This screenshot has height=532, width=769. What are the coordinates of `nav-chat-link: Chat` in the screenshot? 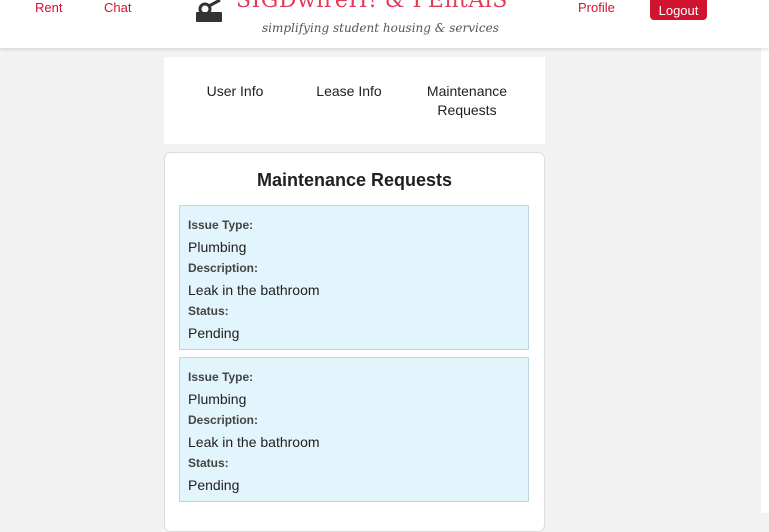 It's located at (117, 7).